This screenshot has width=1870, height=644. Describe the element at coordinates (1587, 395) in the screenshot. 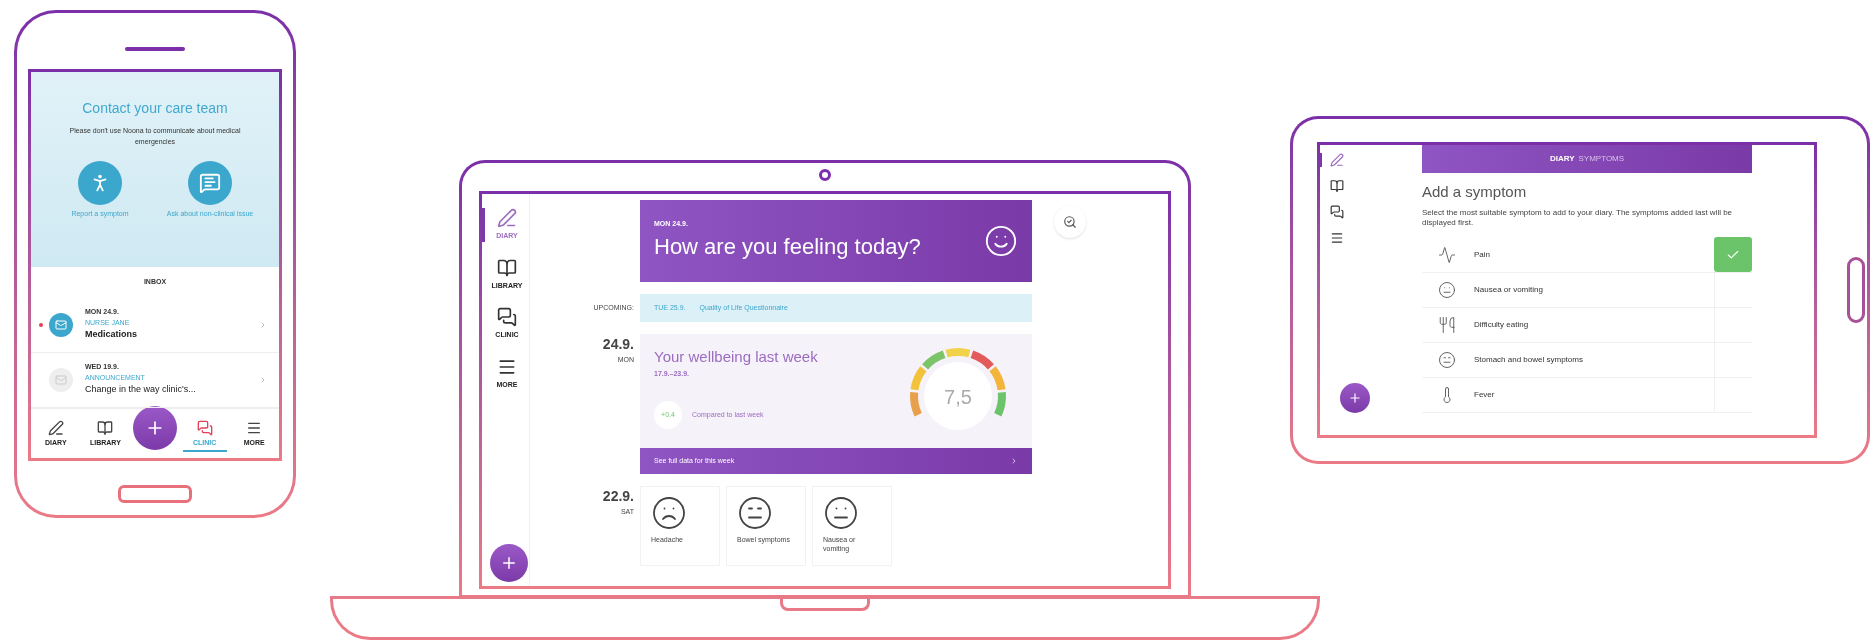

I see `symptom-row: Fever` at that location.